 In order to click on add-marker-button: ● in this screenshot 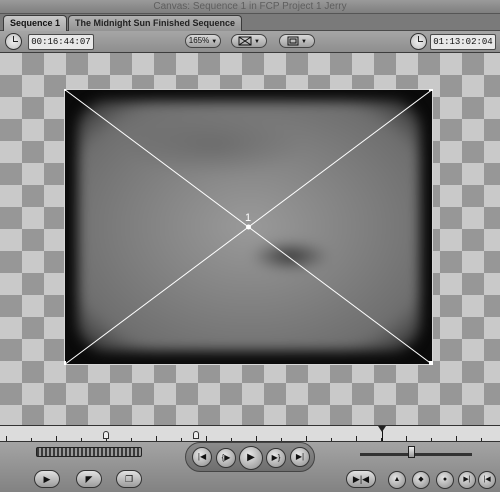, I will do `click(445, 480)`.